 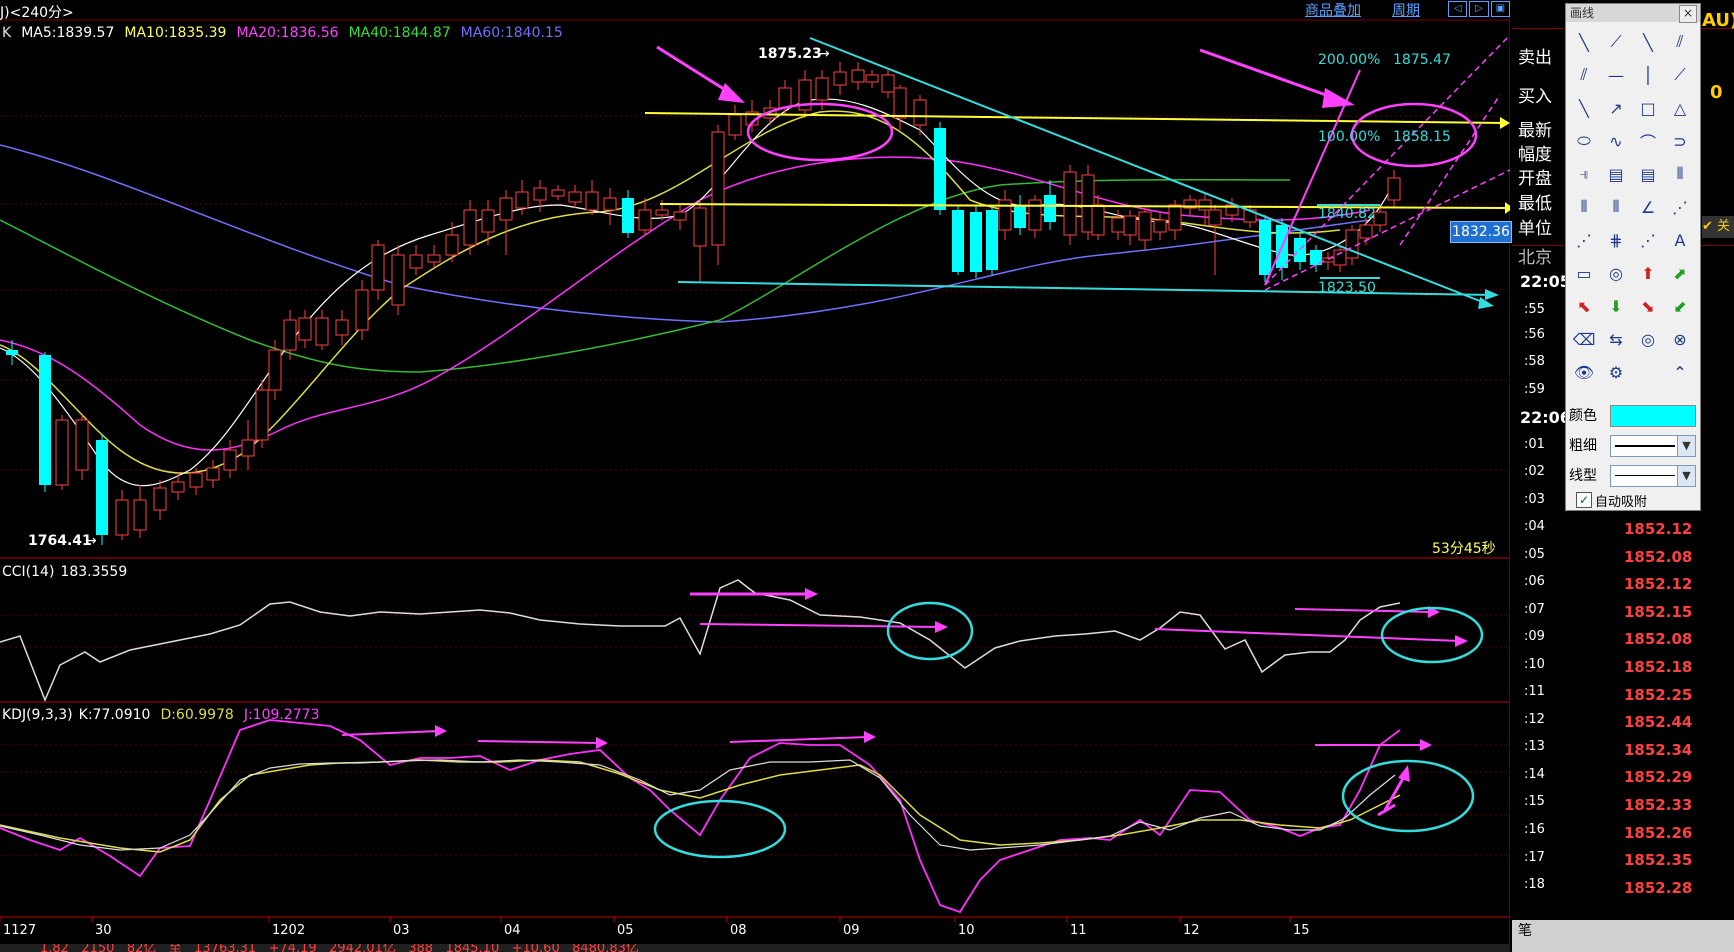 I want to click on fib-100-label: 100.00%, so click(x=1349, y=137).